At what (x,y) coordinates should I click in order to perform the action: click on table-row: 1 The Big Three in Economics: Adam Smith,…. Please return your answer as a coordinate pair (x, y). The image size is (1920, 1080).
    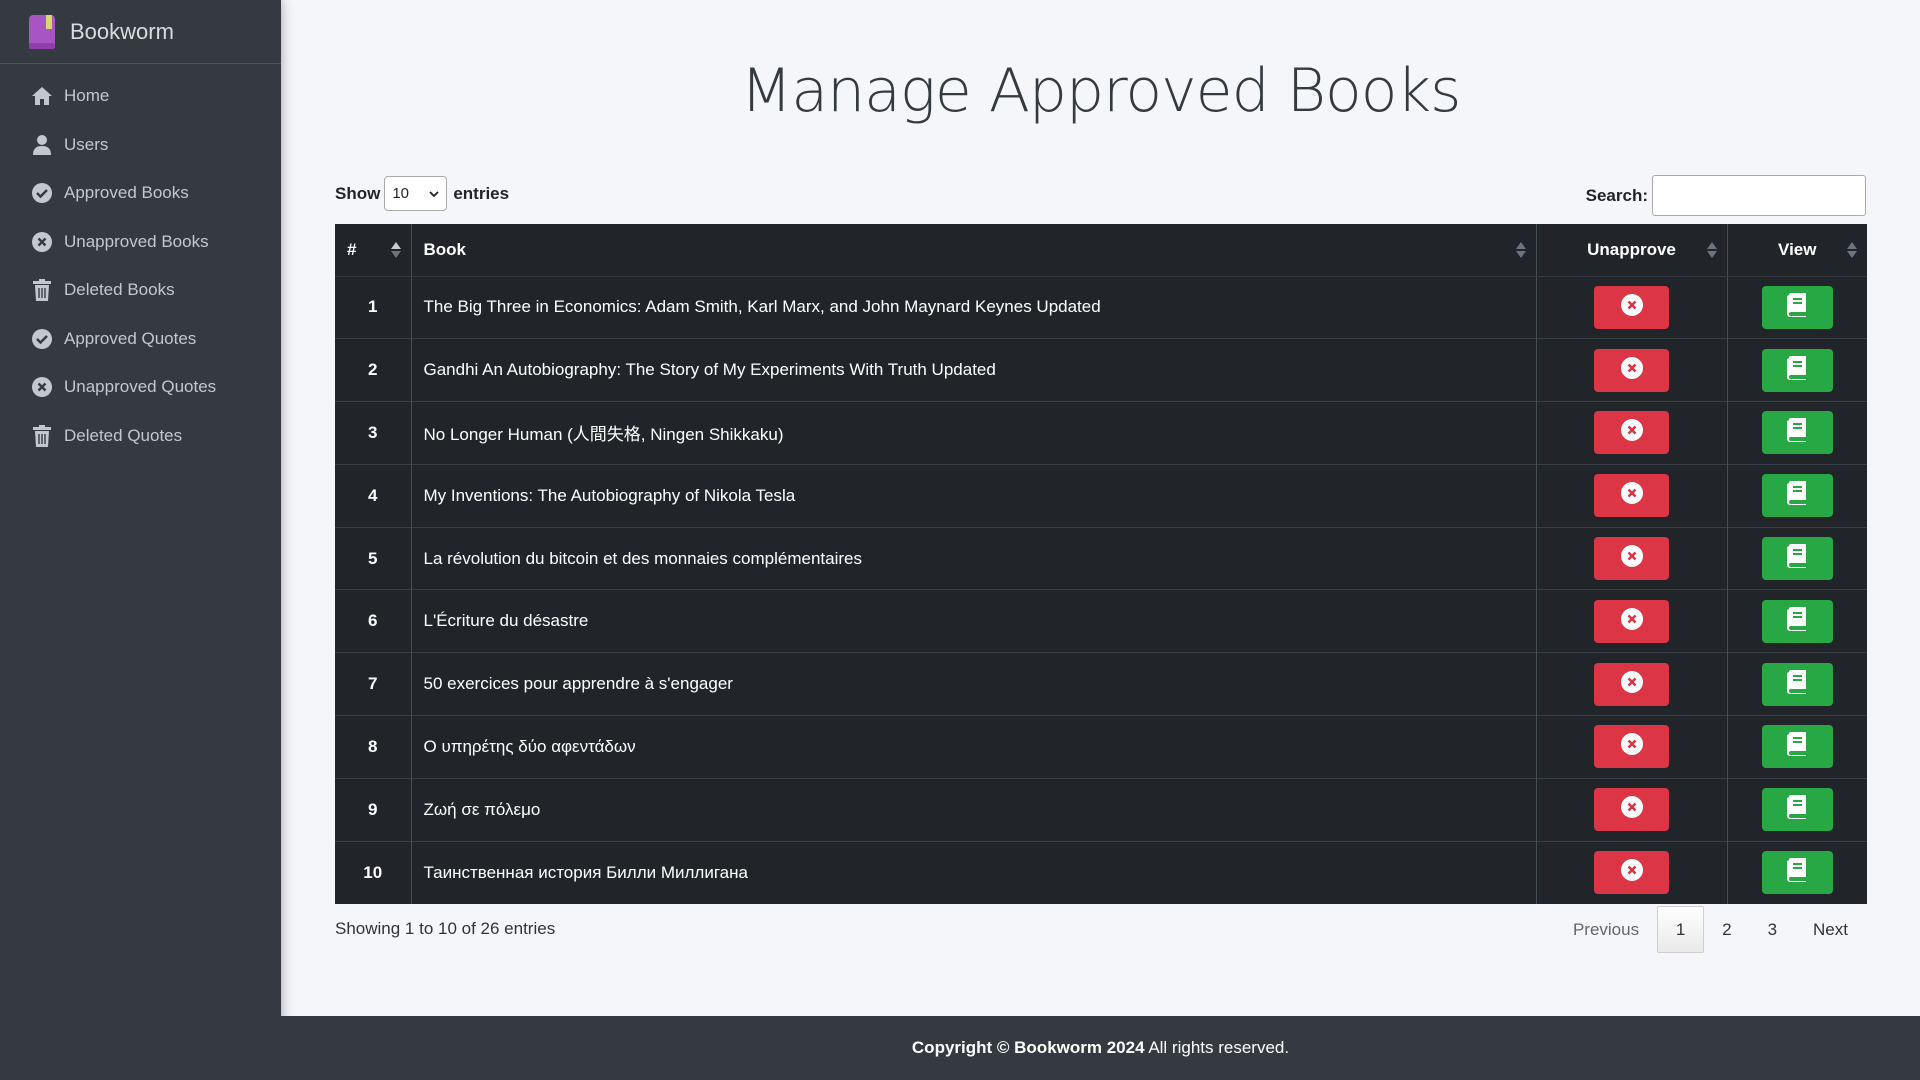
    Looking at the image, I should click on (1101, 307).